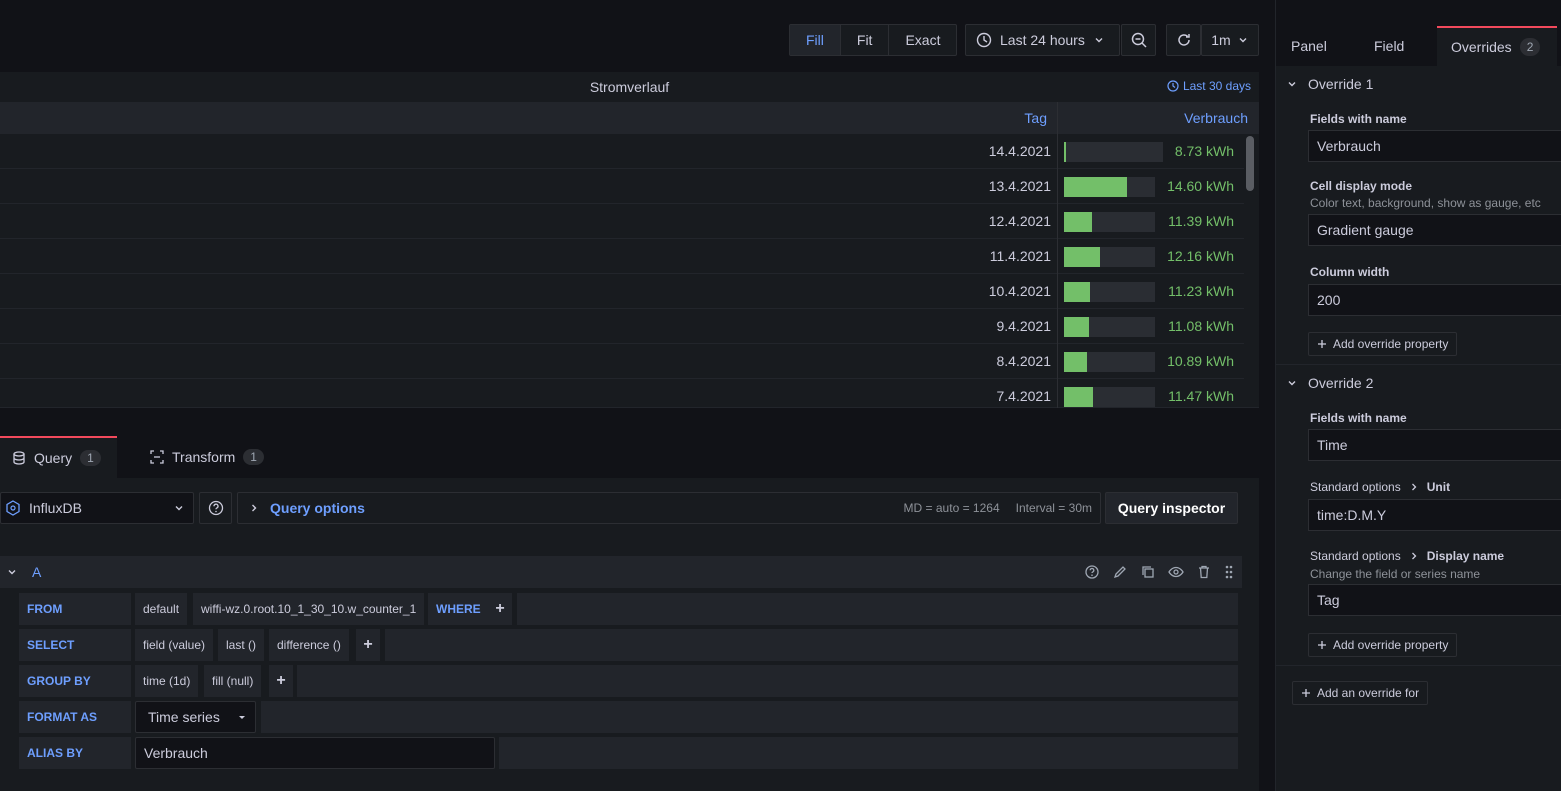 The width and height of the screenshot is (1561, 791). Describe the element at coordinates (1355, 487) in the screenshot. I see `unit-path-section: Standard options` at that location.